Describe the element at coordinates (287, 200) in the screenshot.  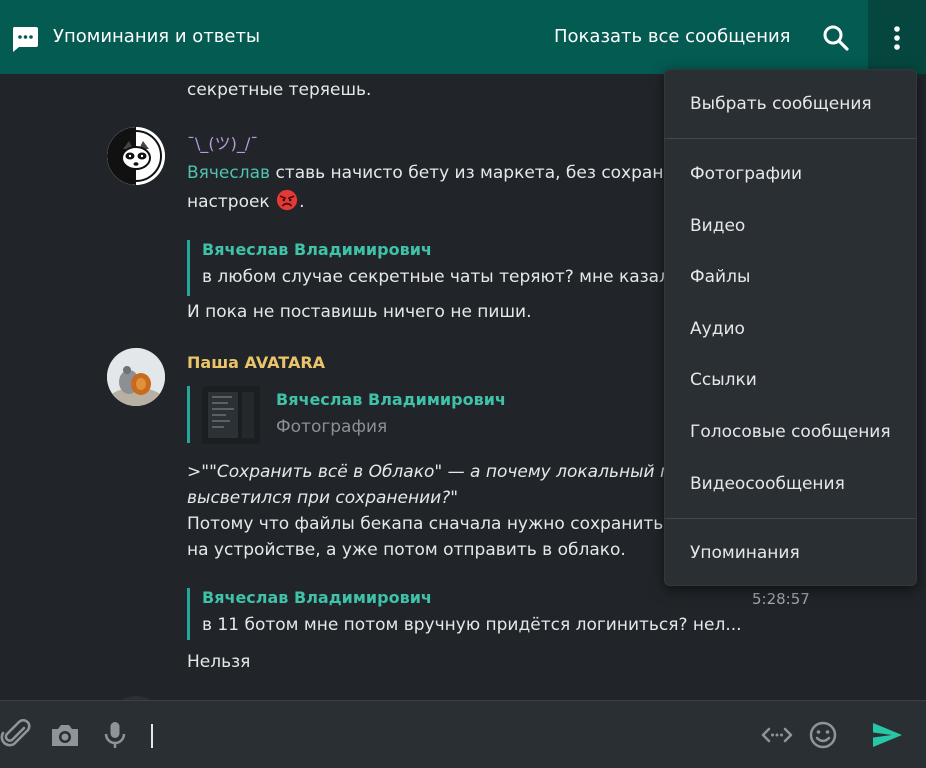
I see `angry-face-icon` at that location.